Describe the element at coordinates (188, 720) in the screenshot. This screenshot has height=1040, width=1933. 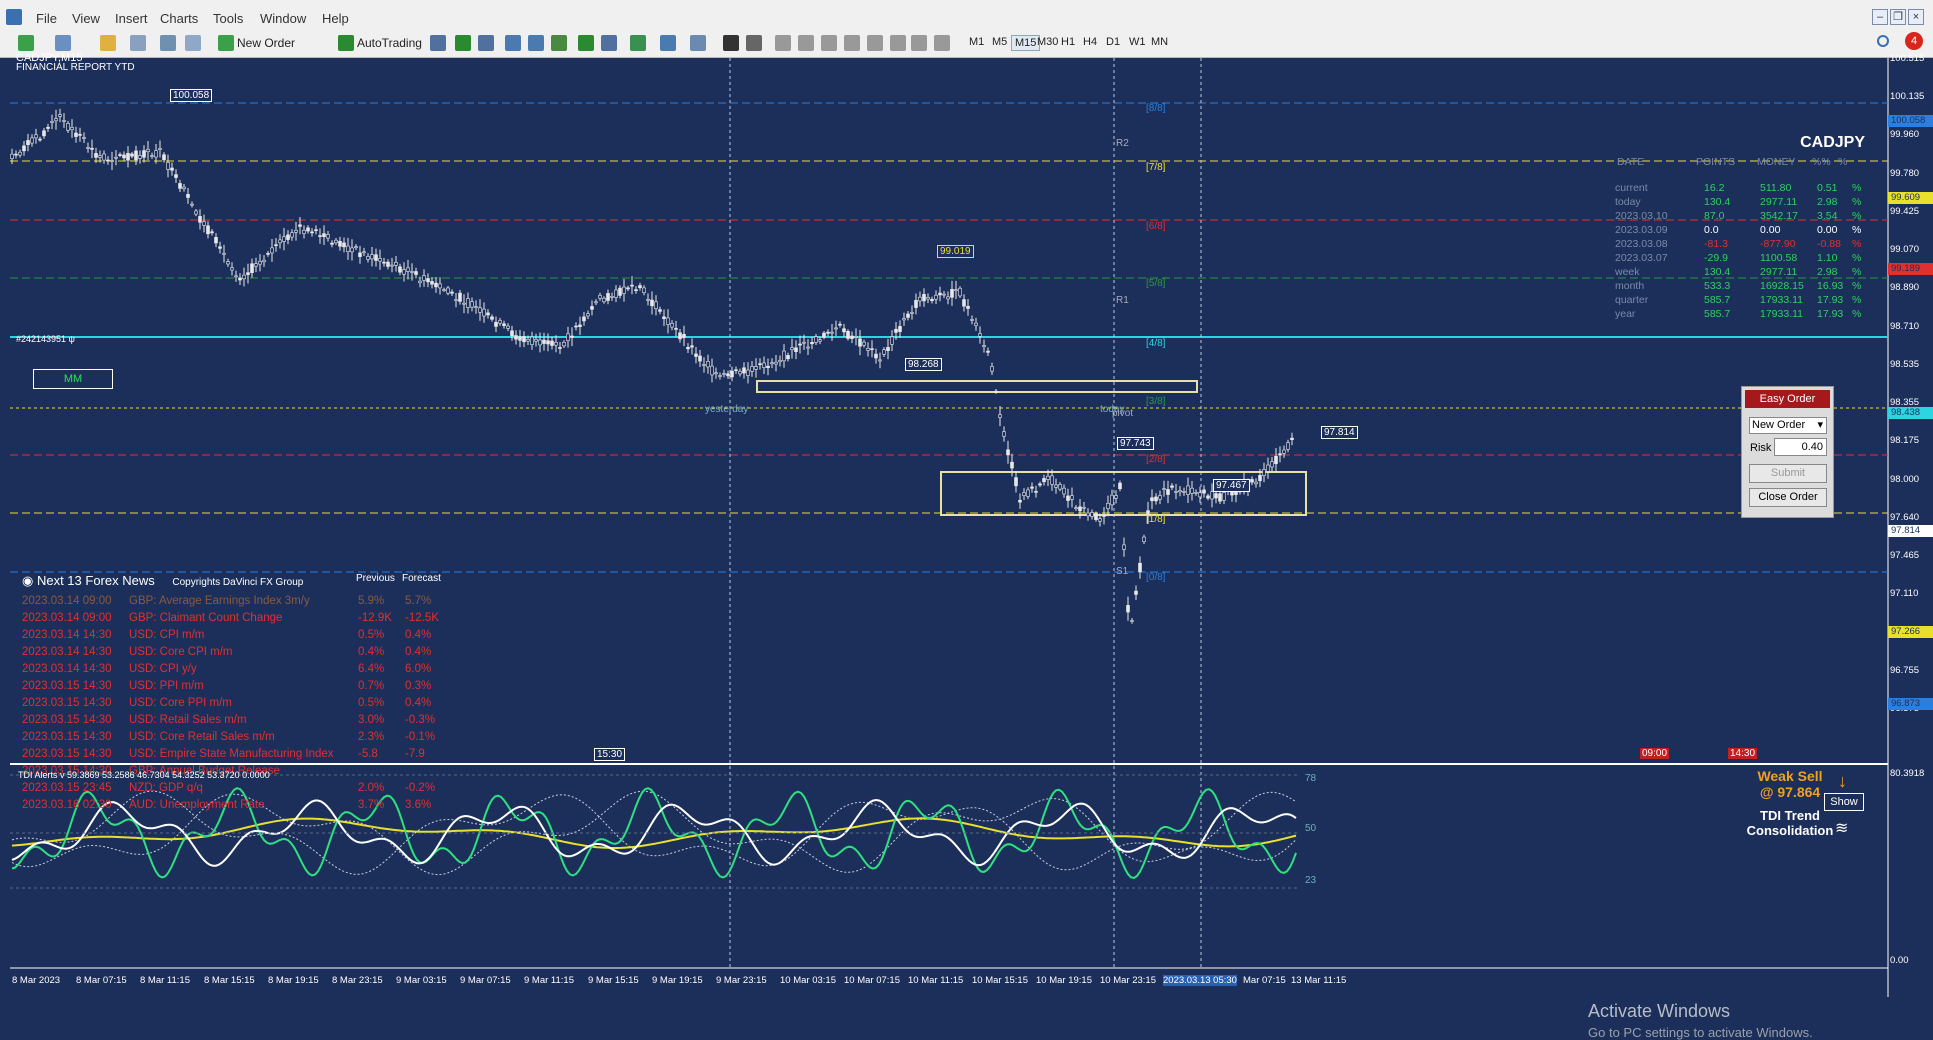
I see `news-event: USD: Retail Sales m/m` at that location.